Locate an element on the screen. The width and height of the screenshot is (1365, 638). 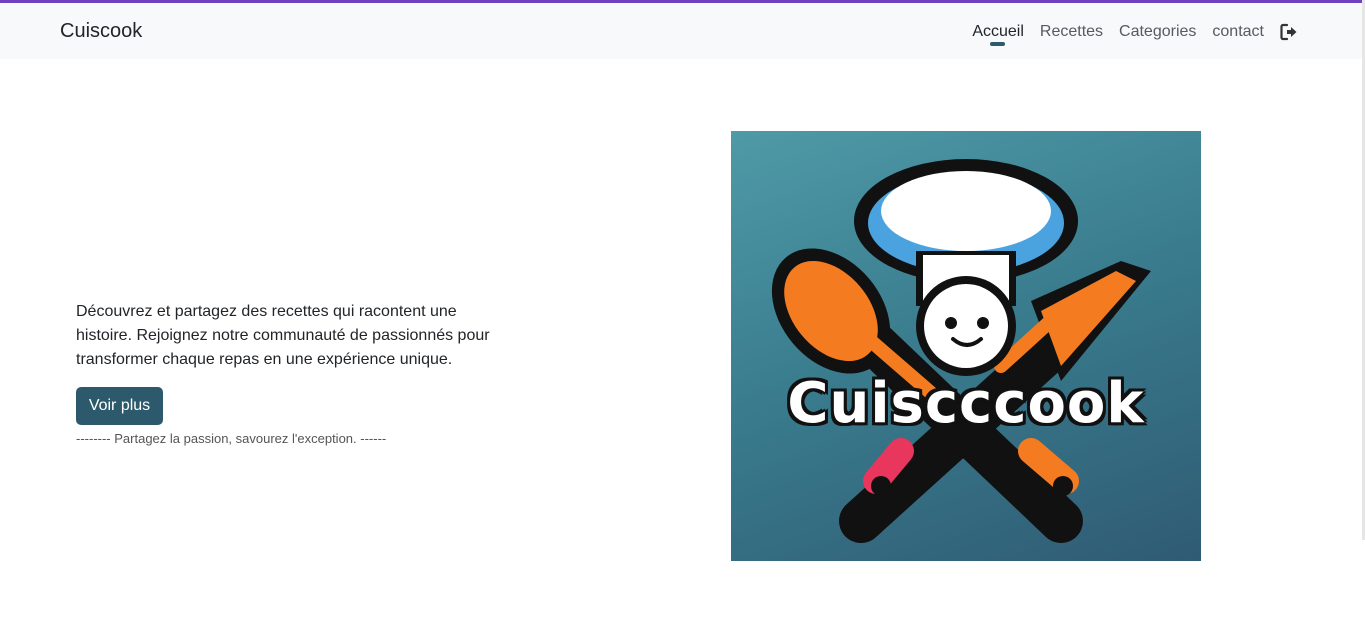
active-indicator is located at coordinates (998, 44).